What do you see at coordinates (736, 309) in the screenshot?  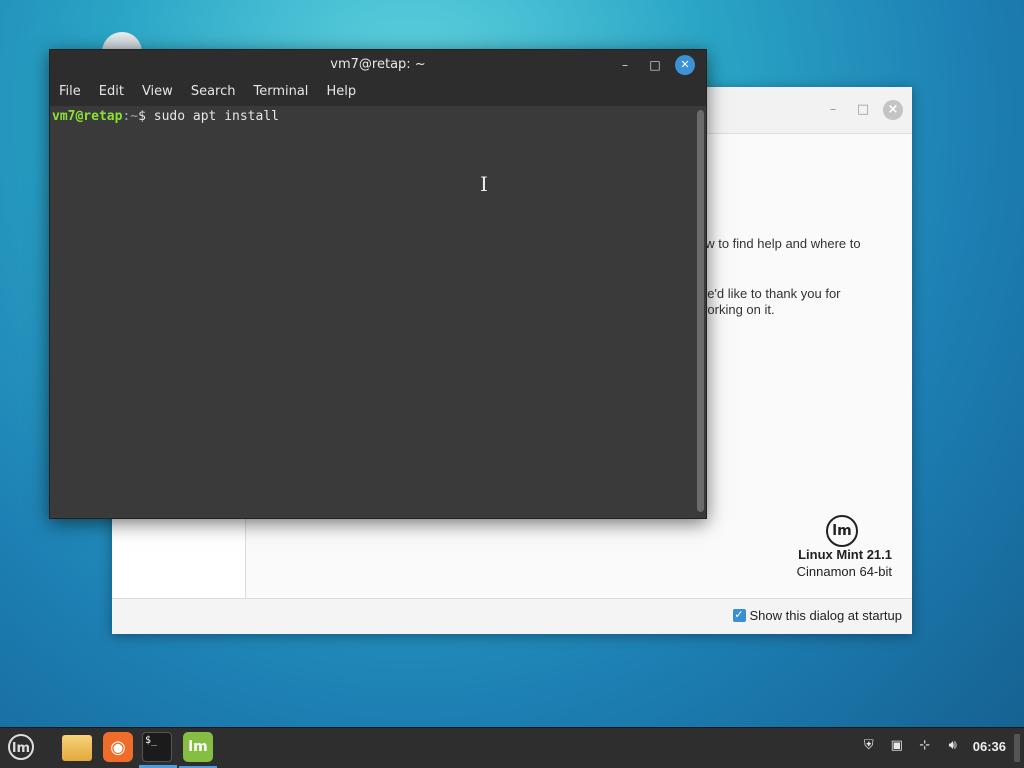 I see `welcome-text-line: working on it.` at bounding box center [736, 309].